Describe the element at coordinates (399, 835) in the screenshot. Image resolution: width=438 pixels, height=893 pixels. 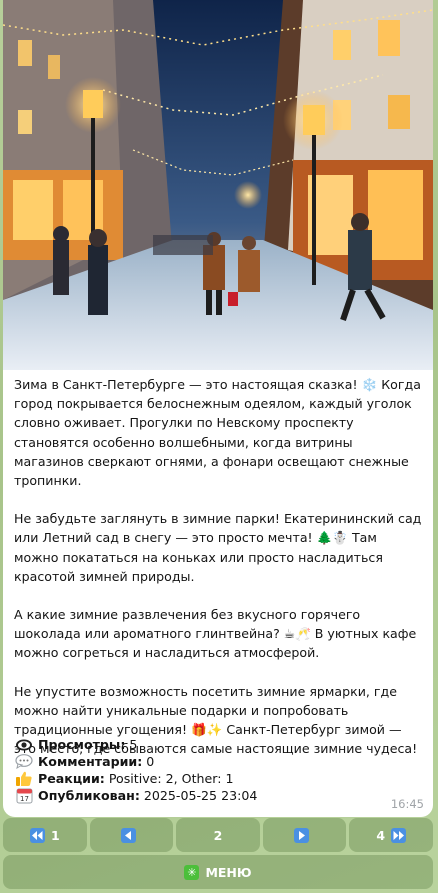
I see `fast-forward-icon` at that location.